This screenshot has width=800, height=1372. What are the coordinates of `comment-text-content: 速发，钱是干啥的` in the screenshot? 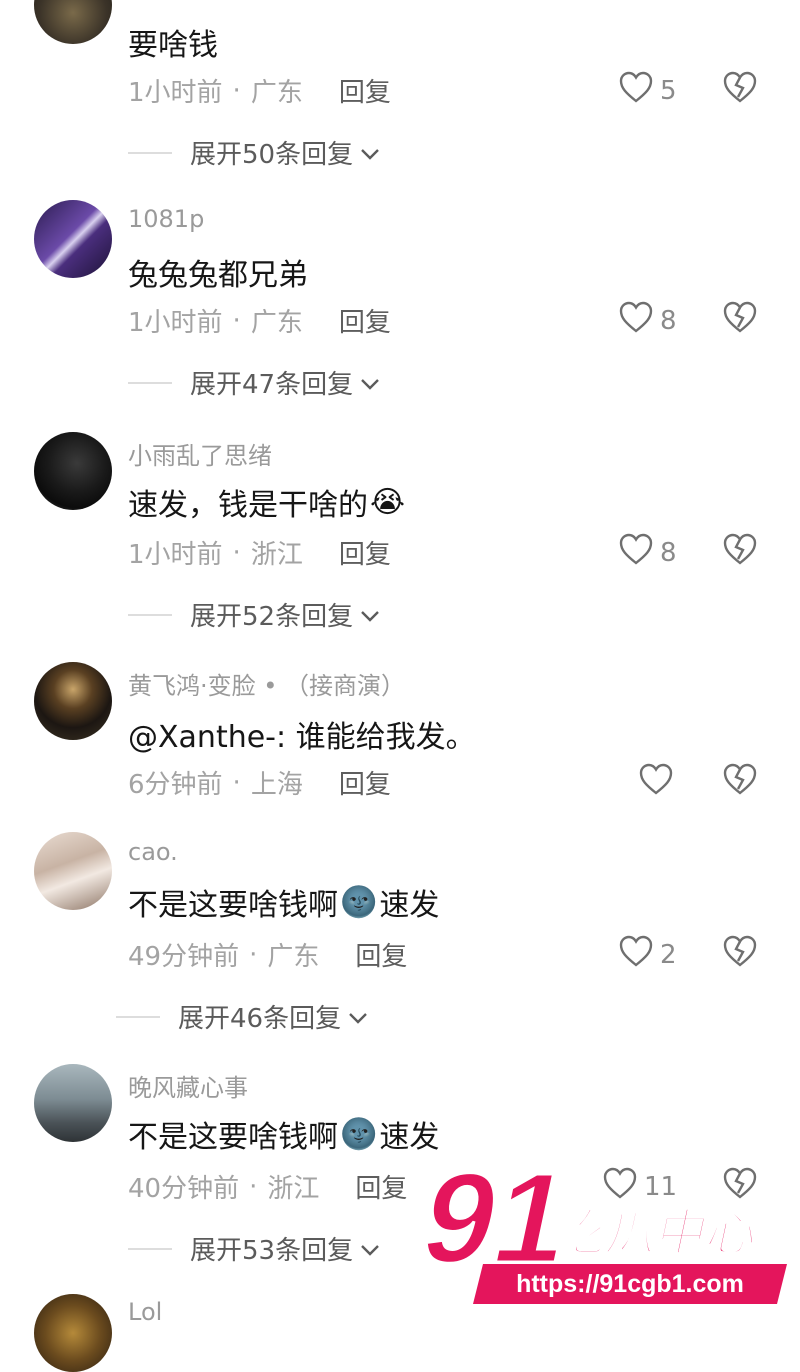 It's located at (248, 505).